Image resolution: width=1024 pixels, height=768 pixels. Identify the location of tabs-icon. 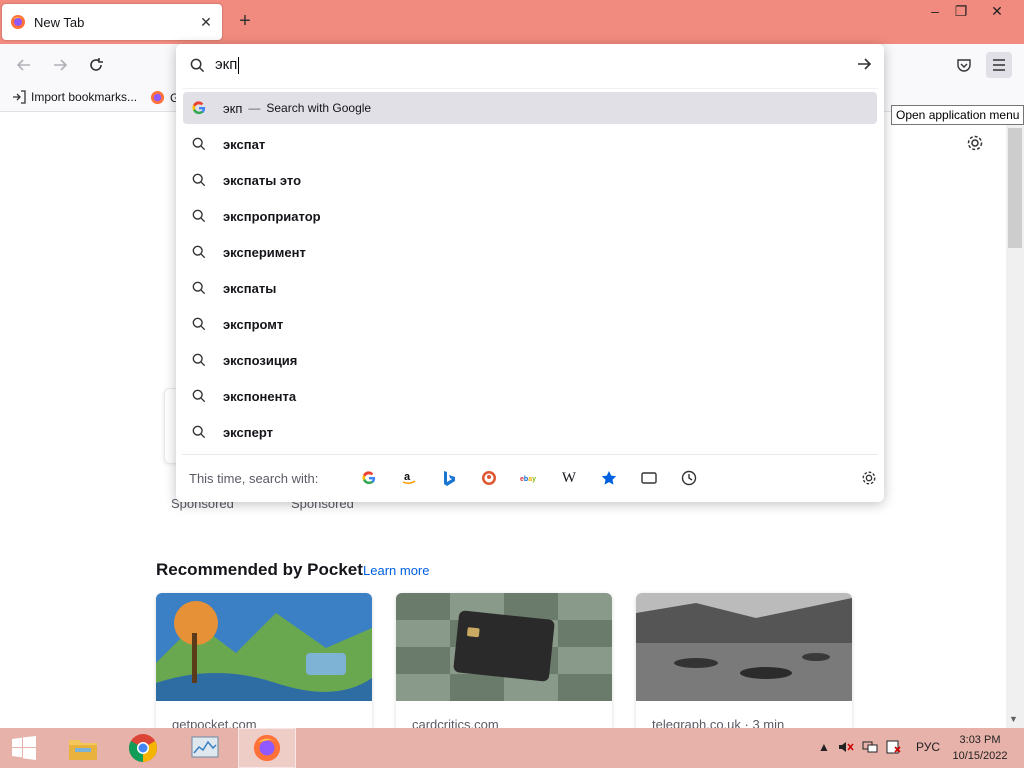
(649, 478).